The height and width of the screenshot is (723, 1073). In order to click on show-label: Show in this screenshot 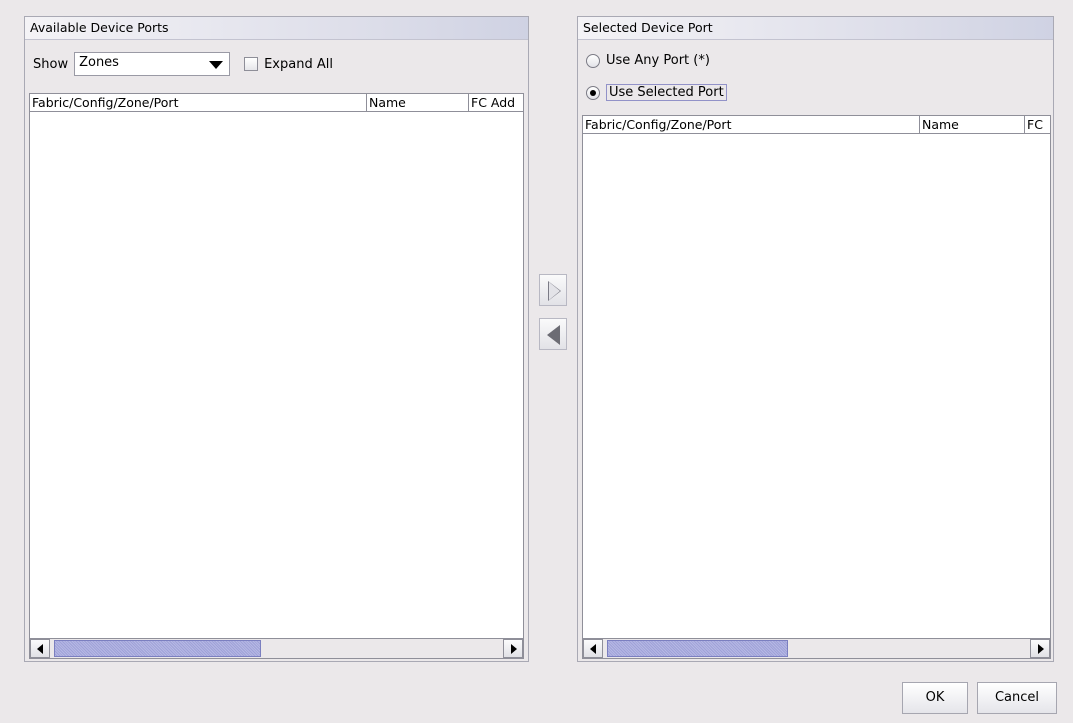, I will do `click(51, 64)`.